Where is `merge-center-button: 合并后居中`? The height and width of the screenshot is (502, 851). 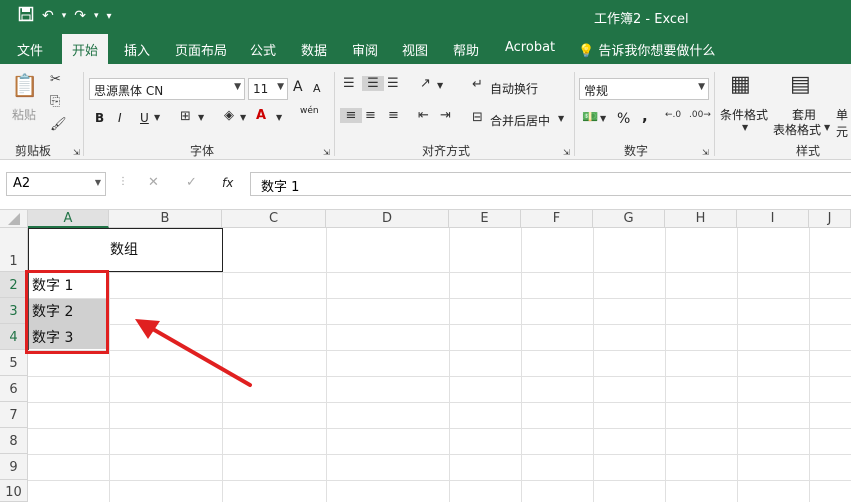 merge-center-button: 合并后居中 is located at coordinates (520, 120).